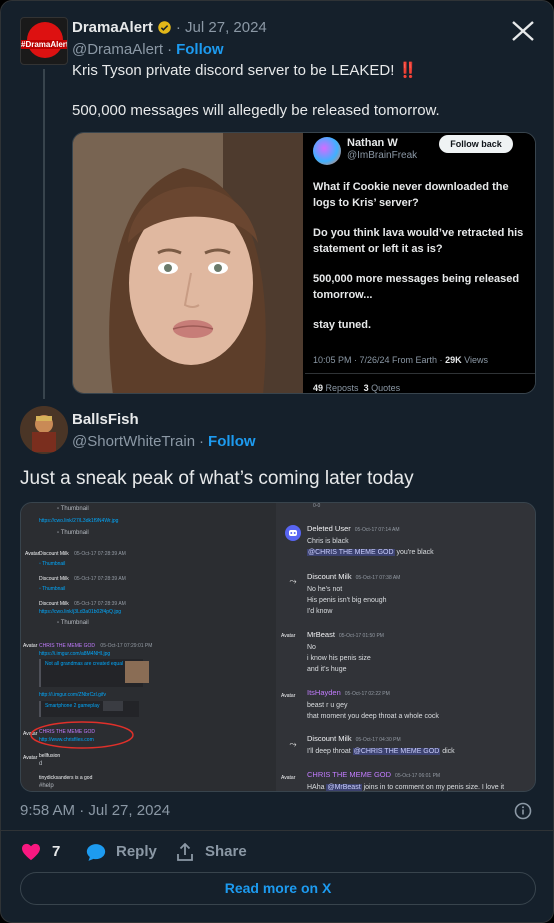  Describe the element at coordinates (221, 27) in the screenshot. I see `tweet-date: · Jul 27, 2024` at that location.